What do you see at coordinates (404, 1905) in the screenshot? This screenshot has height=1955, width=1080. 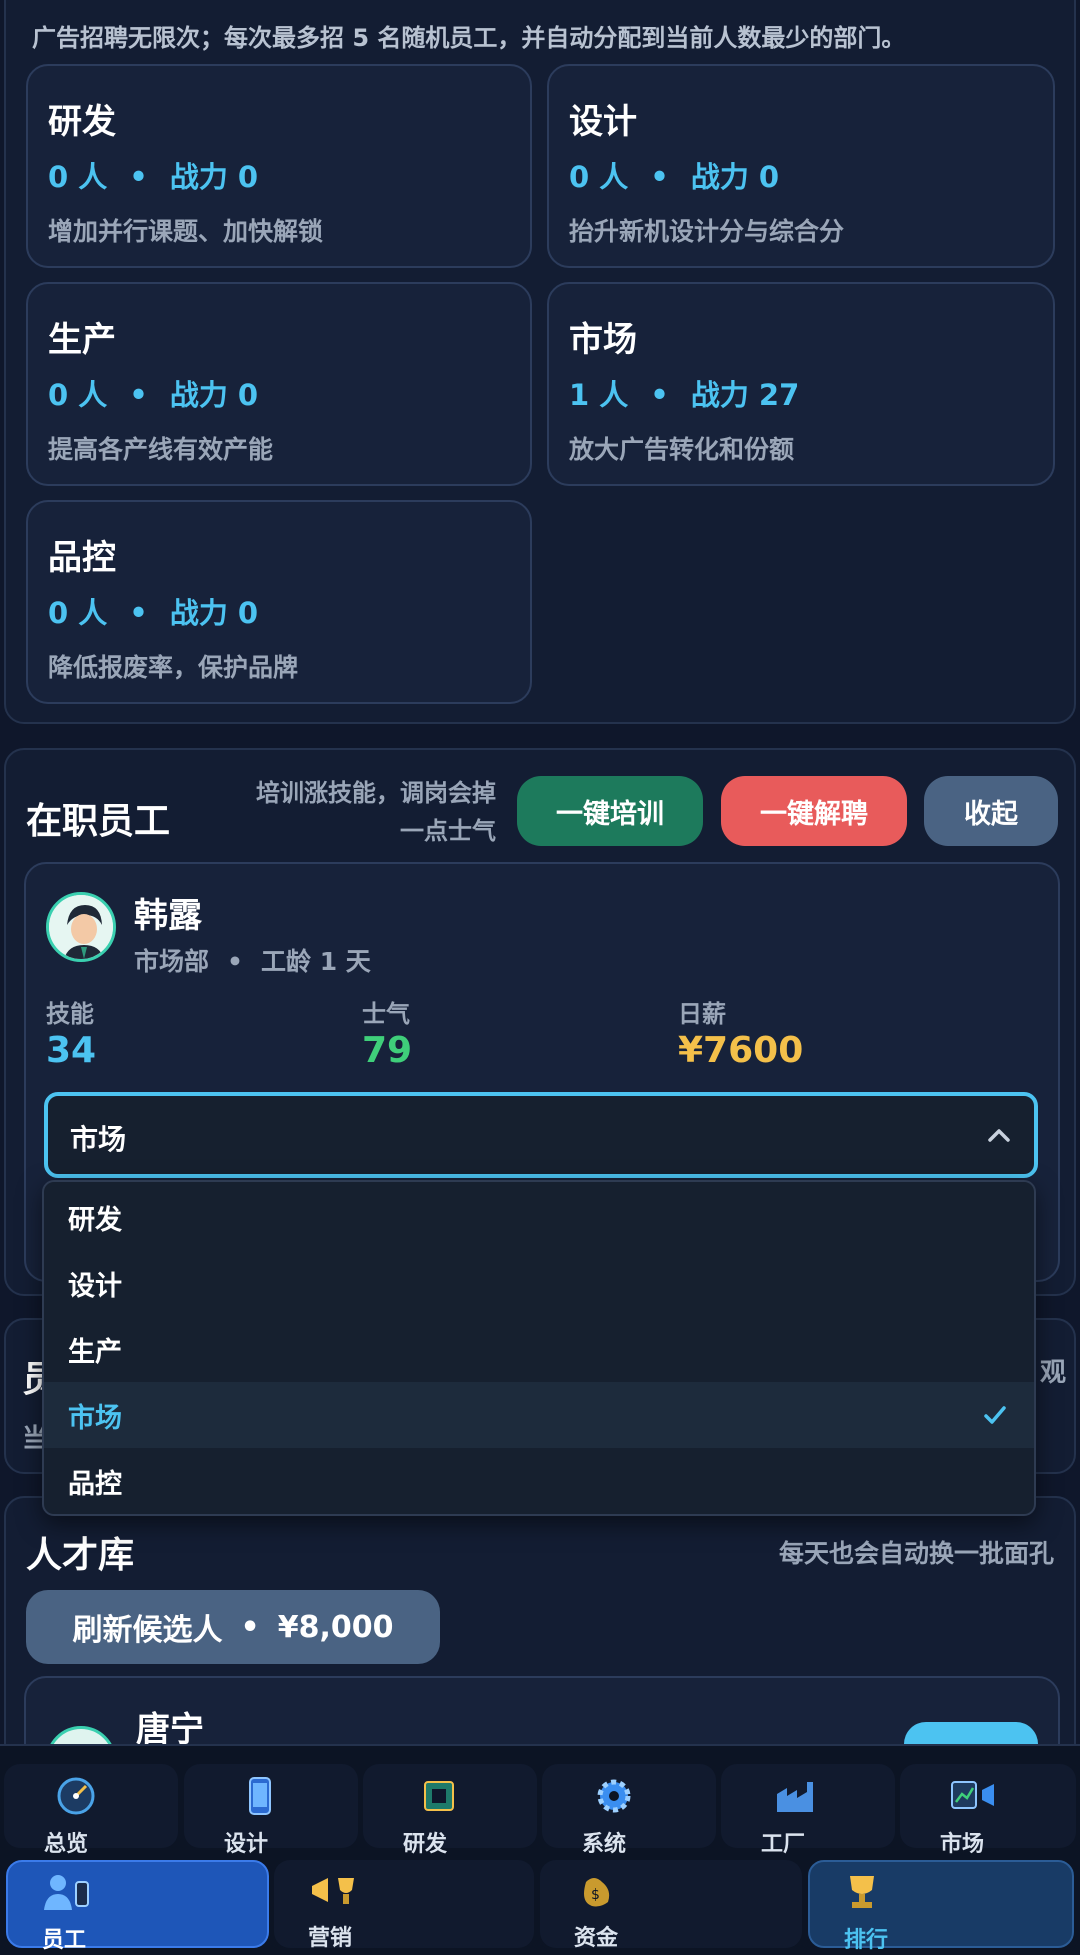 I see `nav-marketing: 营销` at bounding box center [404, 1905].